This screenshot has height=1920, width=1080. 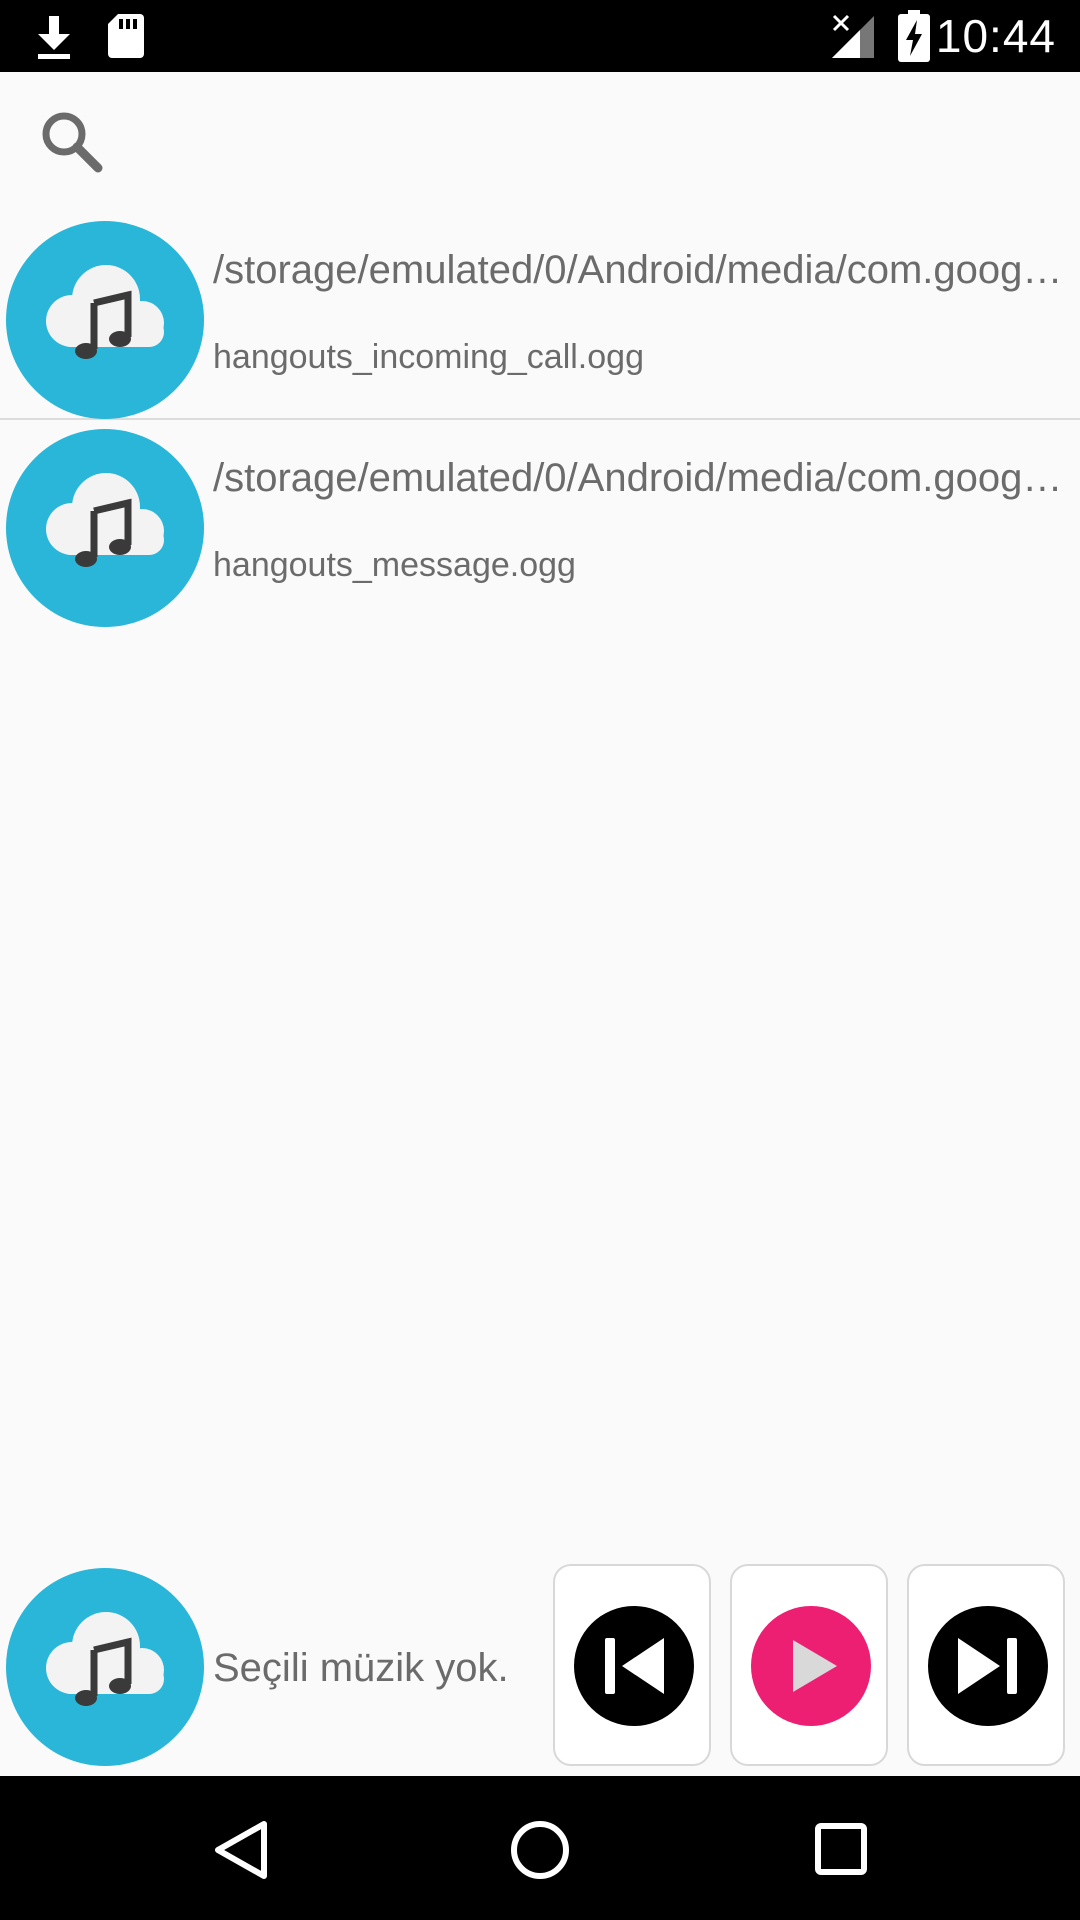 What do you see at coordinates (241, 1850) in the screenshot?
I see `back-icon` at bounding box center [241, 1850].